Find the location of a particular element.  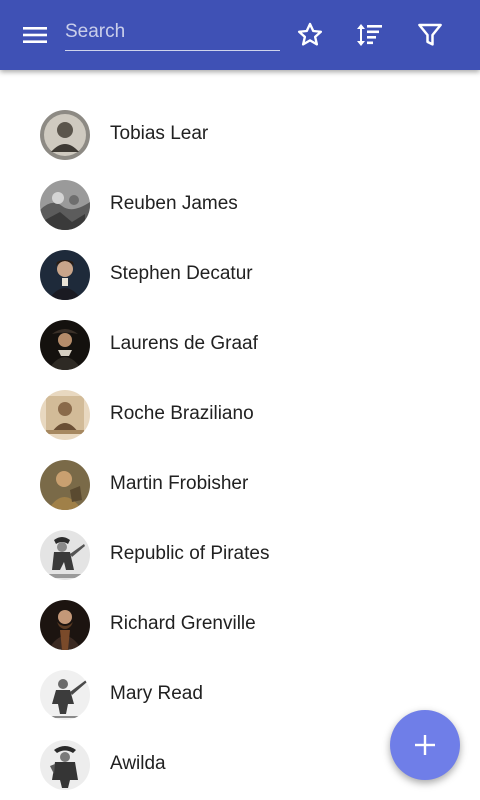

menu-icon is located at coordinates (35, 35).